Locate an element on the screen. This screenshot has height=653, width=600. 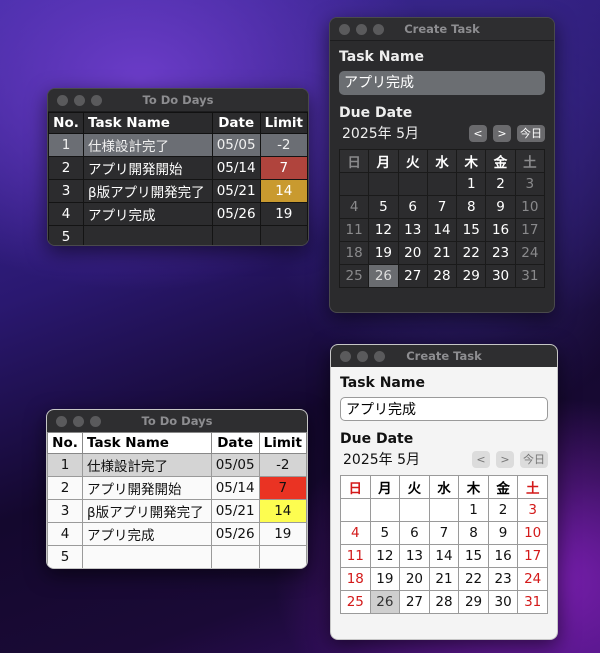
row-name: アプリ完成 is located at coordinates (147, 534).